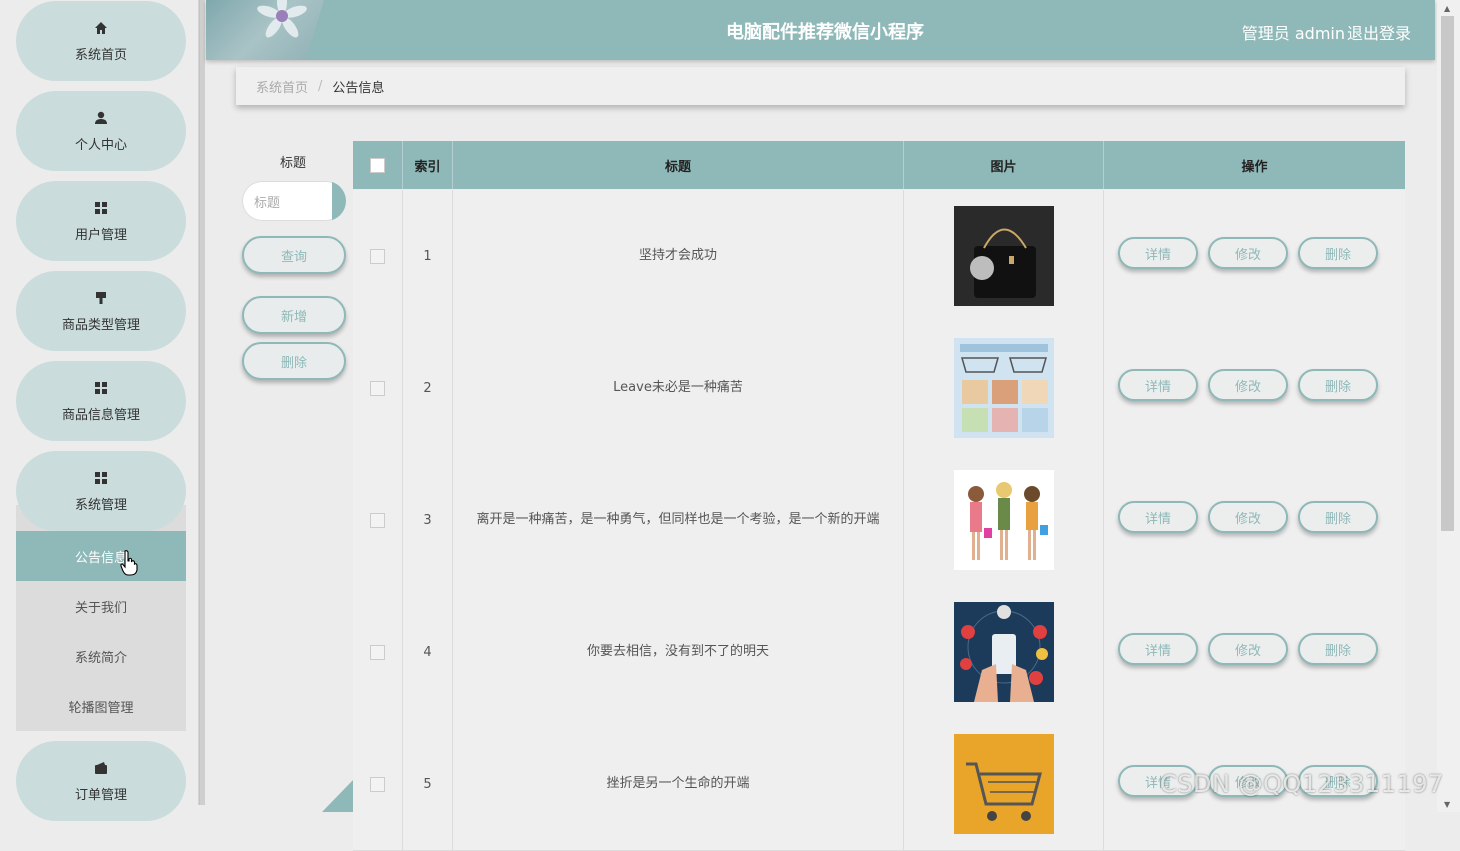  I want to click on current-user: 管理员 admin, so click(1293, 33).